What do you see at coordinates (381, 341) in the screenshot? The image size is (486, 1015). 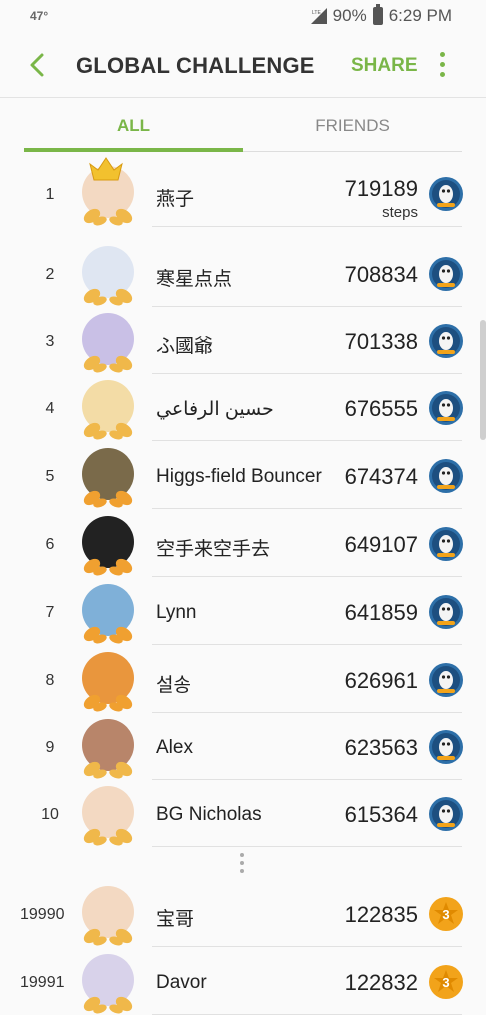 I see `step-count: 701338` at bounding box center [381, 341].